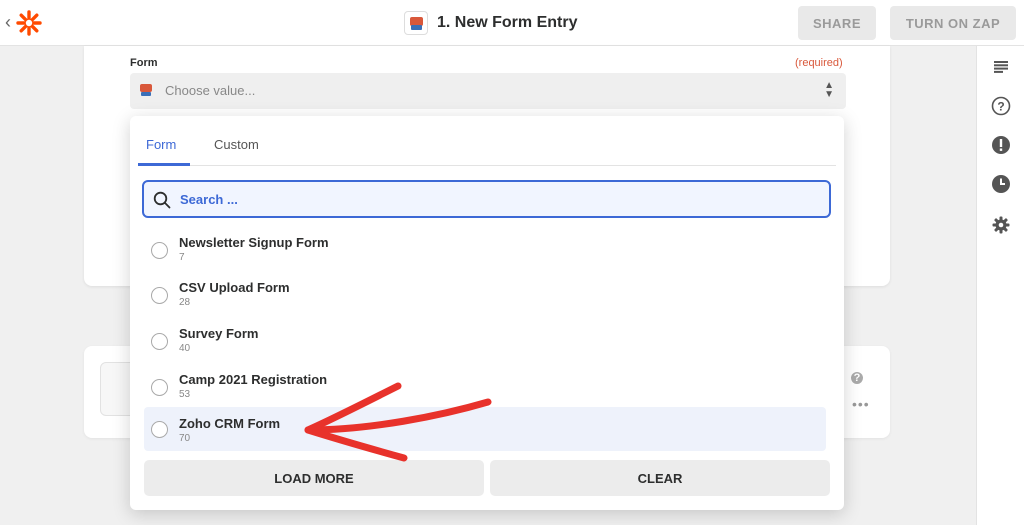  What do you see at coordinates (485, 295) in the screenshot?
I see `list-item: CSV Upload Form 28` at bounding box center [485, 295].